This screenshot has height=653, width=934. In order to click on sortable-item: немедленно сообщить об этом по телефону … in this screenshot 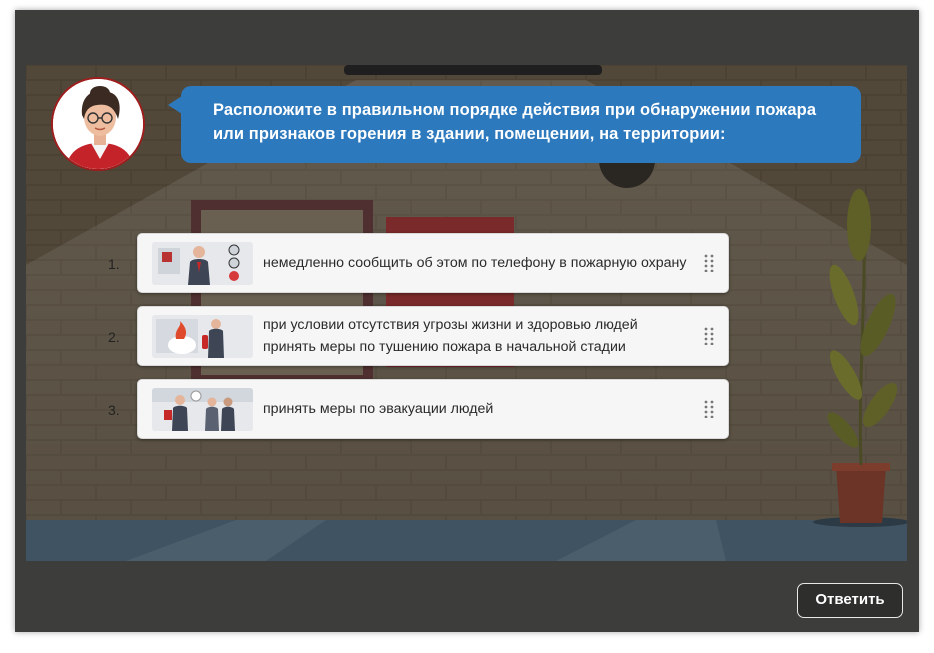, I will do `click(433, 263)`.